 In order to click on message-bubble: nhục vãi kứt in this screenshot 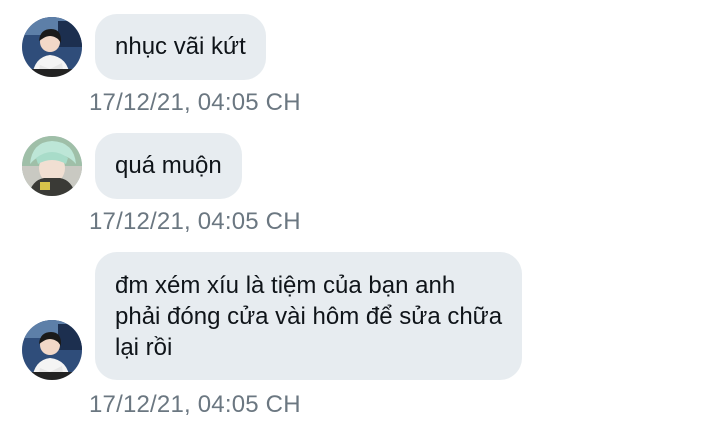, I will do `click(180, 47)`.